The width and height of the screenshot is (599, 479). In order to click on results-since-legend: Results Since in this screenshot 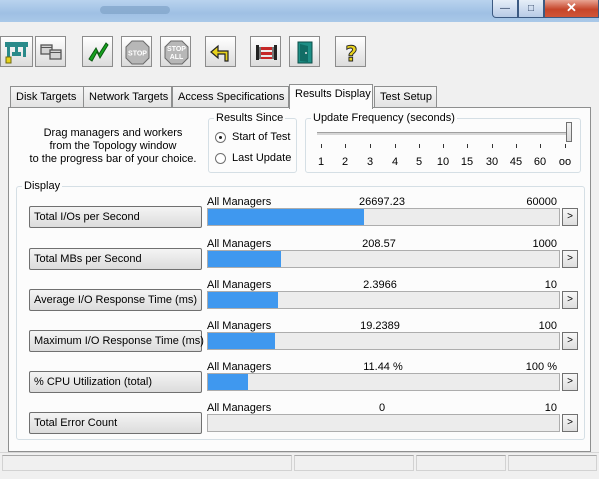, I will do `click(250, 118)`.